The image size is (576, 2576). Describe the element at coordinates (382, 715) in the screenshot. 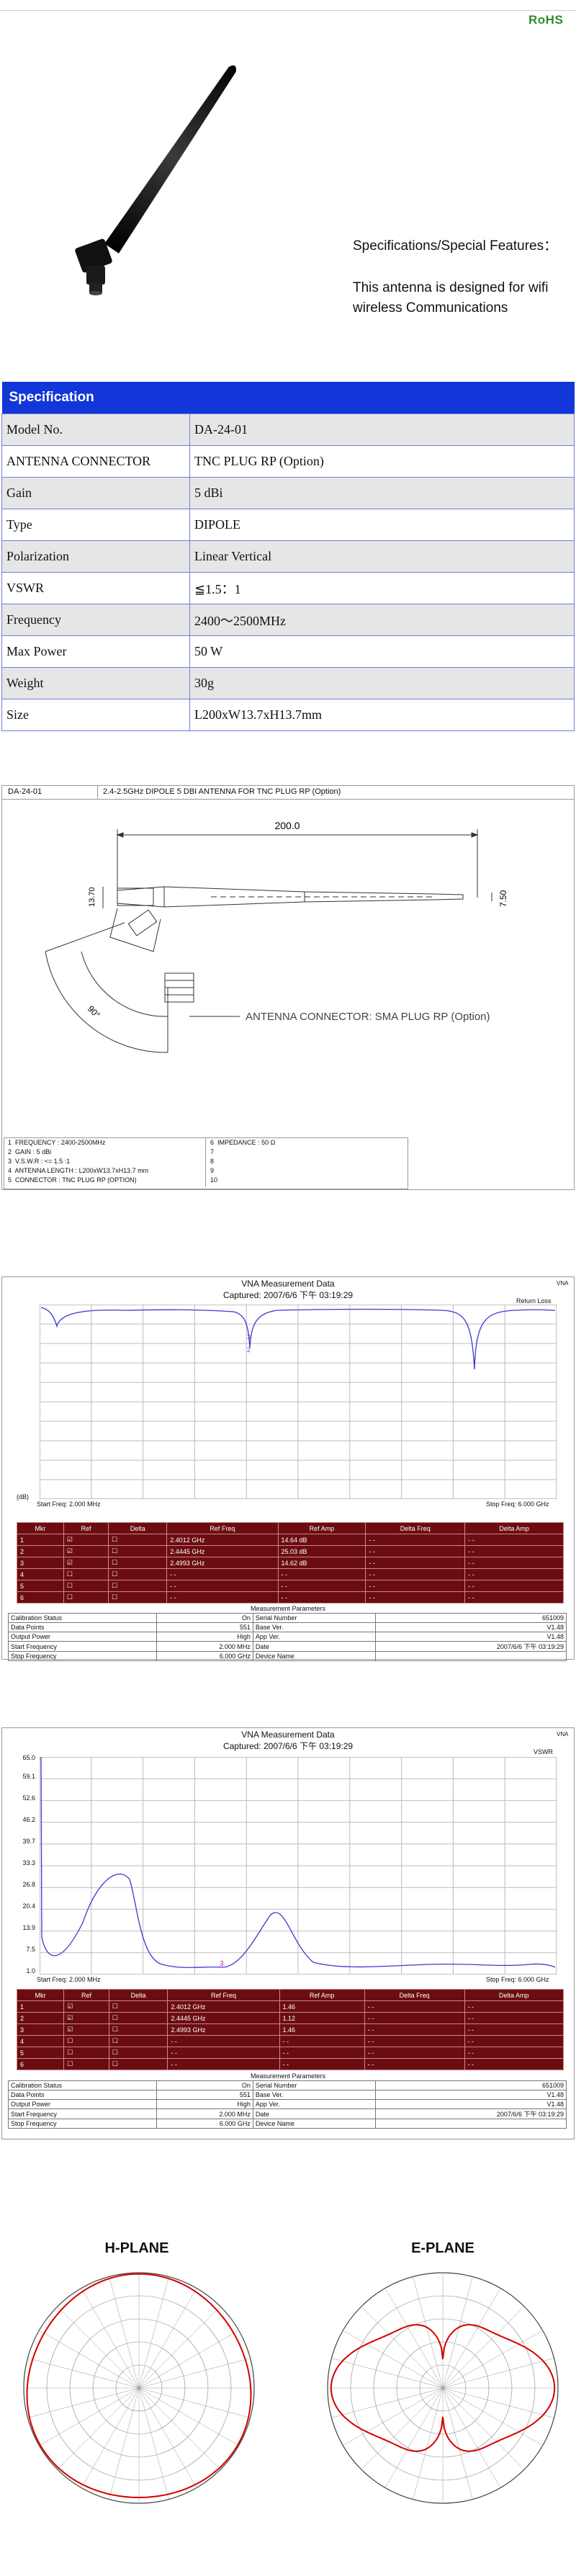

I see `spec-value: L200xW13.7xH13.7mm` at that location.